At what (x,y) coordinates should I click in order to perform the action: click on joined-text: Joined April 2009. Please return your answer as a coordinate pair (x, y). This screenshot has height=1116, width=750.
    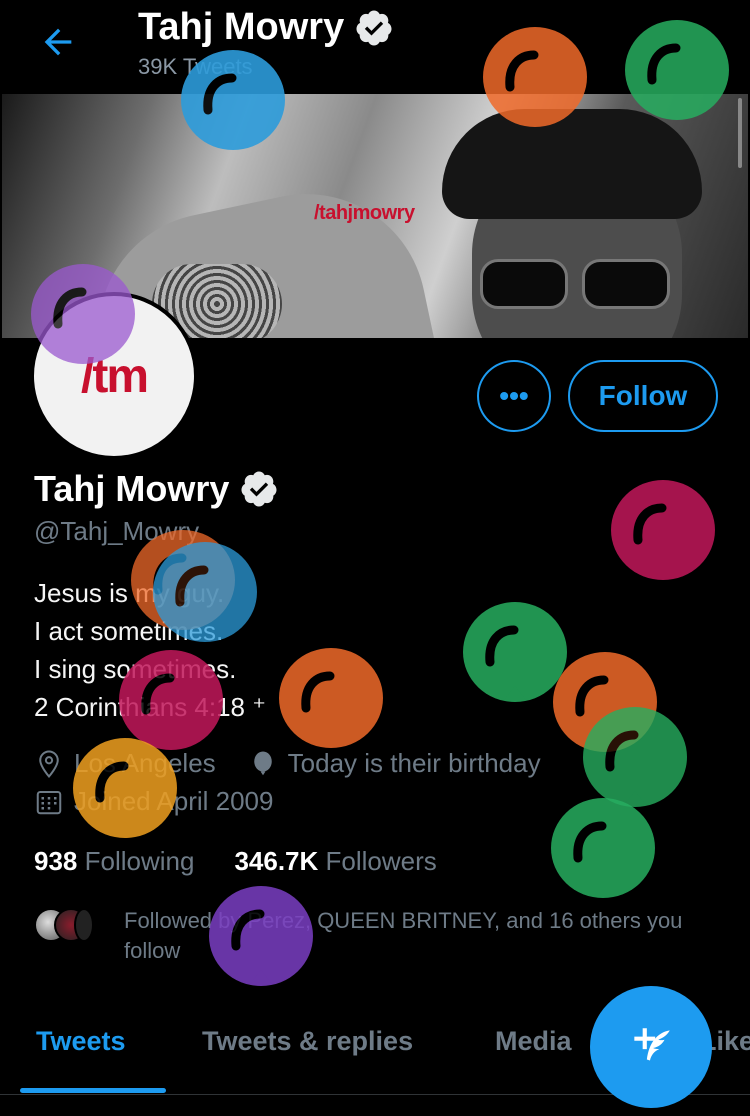
    Looking at the image, I should click on (174, 801).